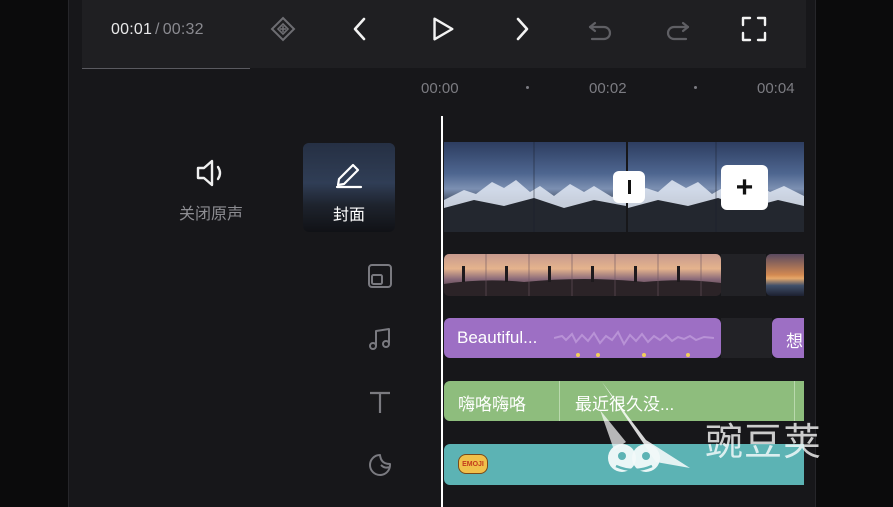 Image resolution: width=893 pixels, height=507 pixels. Describe the element at coordinates (212, 175) in the screenshot. I see `speaker-icon` at that location.